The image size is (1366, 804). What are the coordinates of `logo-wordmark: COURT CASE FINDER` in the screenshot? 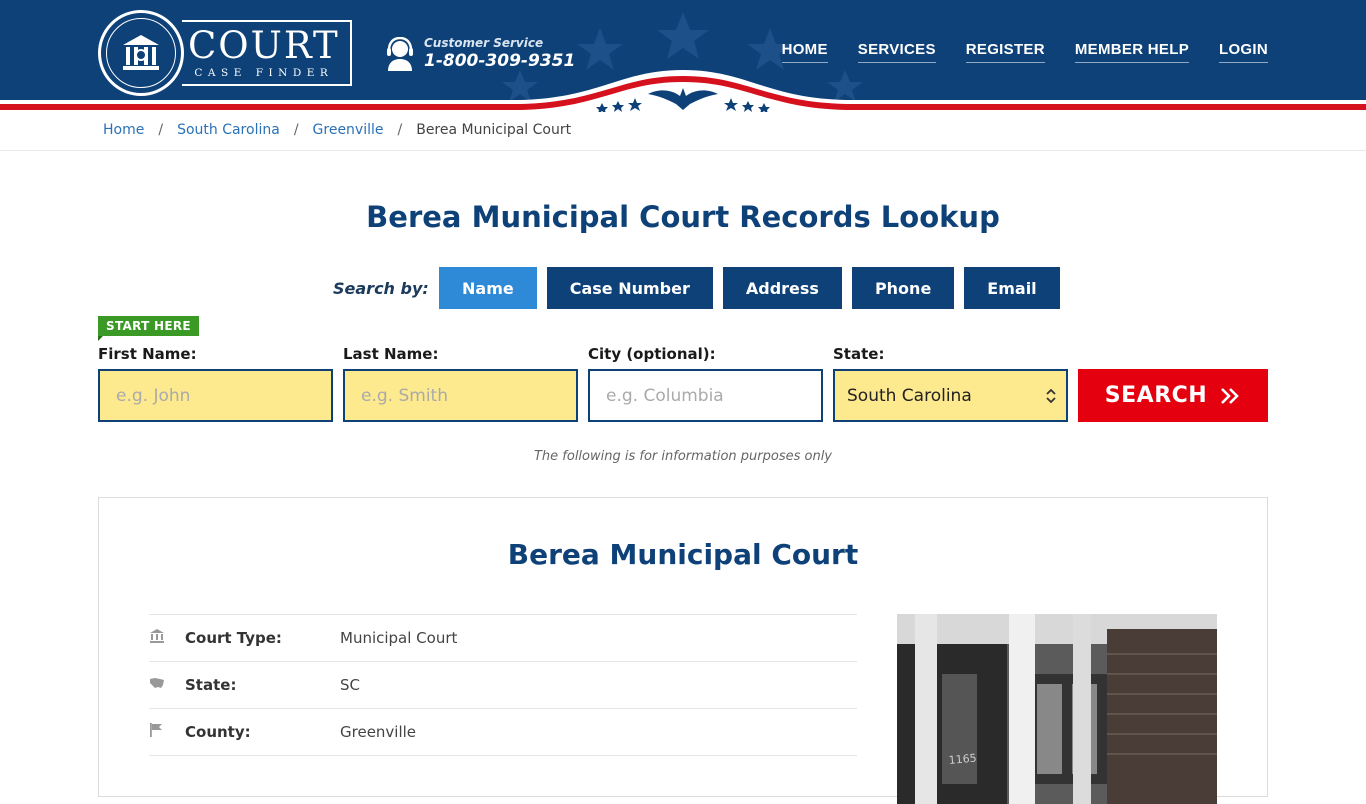 It's located at (267, 53).